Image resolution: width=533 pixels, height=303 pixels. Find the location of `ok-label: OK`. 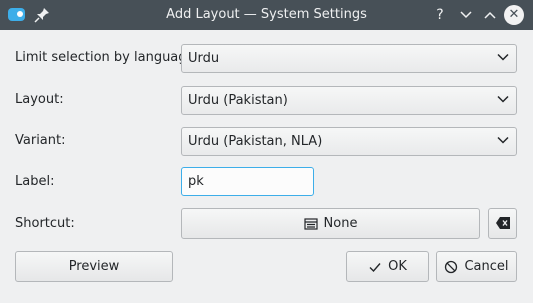

ok-label: OK is located at coordinates (397, 266).